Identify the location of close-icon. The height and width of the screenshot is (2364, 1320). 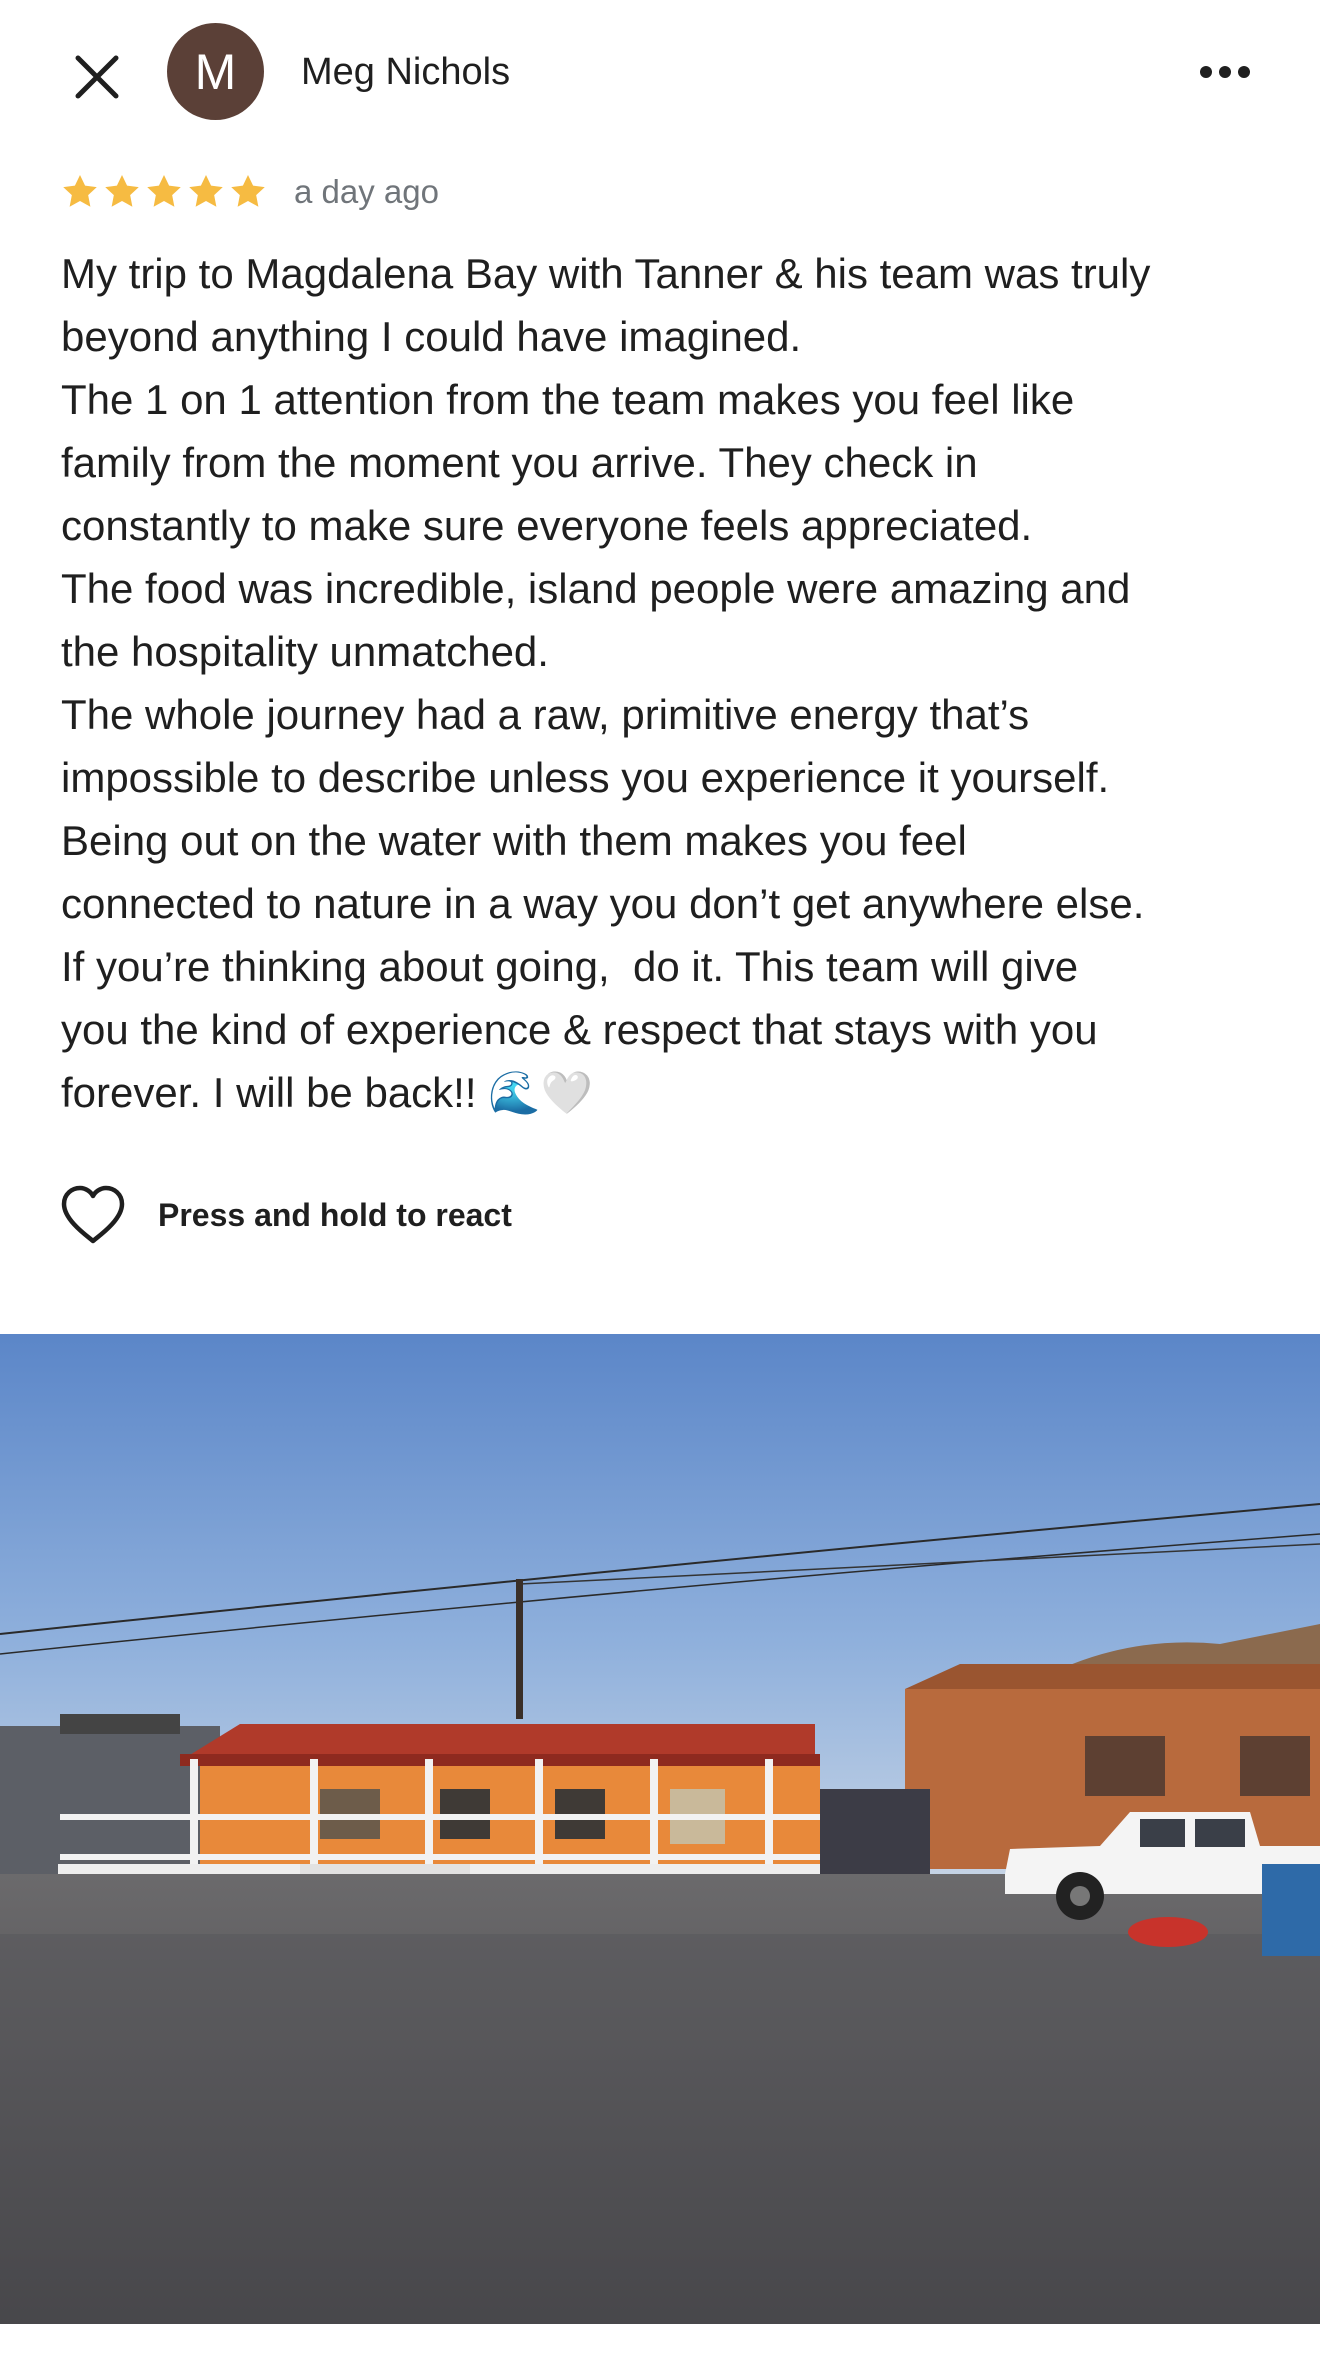
(97, 77).